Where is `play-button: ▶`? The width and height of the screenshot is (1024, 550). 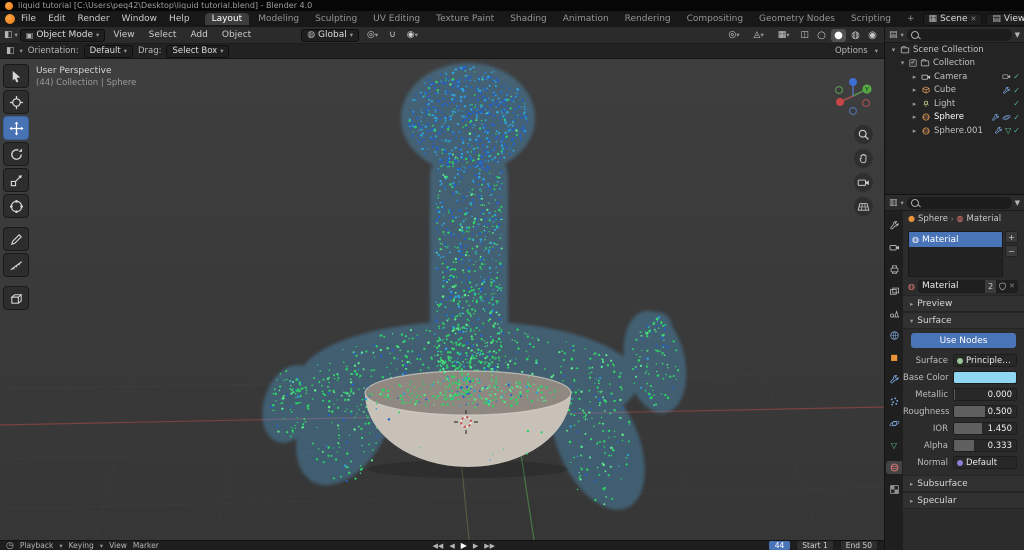
play-button: ▶ is located at coordinates (464, 545).